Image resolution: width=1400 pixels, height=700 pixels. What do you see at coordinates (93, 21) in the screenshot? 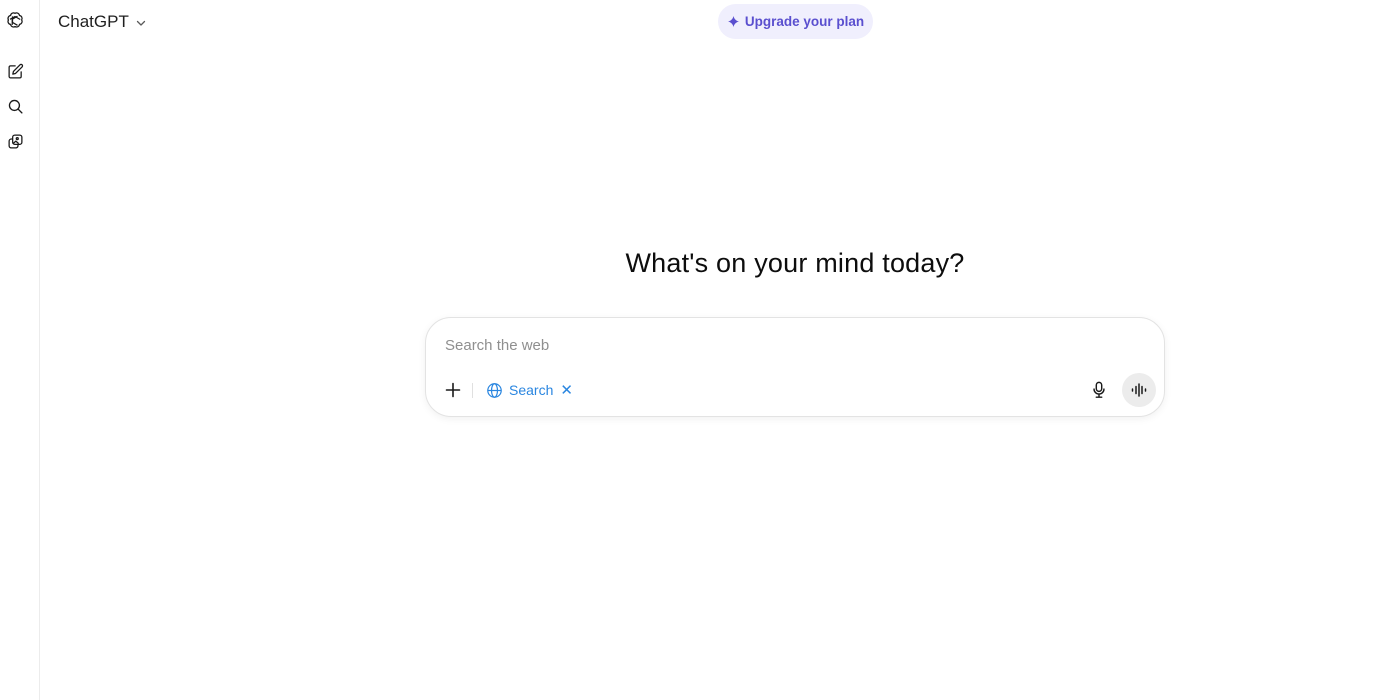
I see `model-name: ChatGPT` at bounding box center [93, 21].